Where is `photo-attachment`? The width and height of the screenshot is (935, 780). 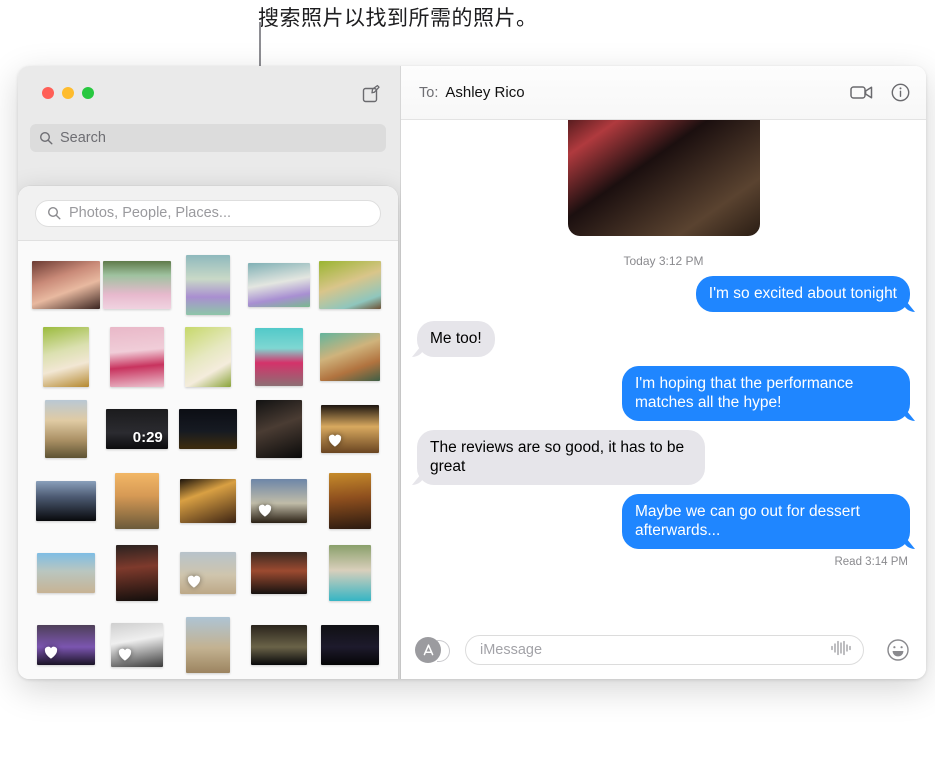
photo-attachment is located at coordinates (663, 178).